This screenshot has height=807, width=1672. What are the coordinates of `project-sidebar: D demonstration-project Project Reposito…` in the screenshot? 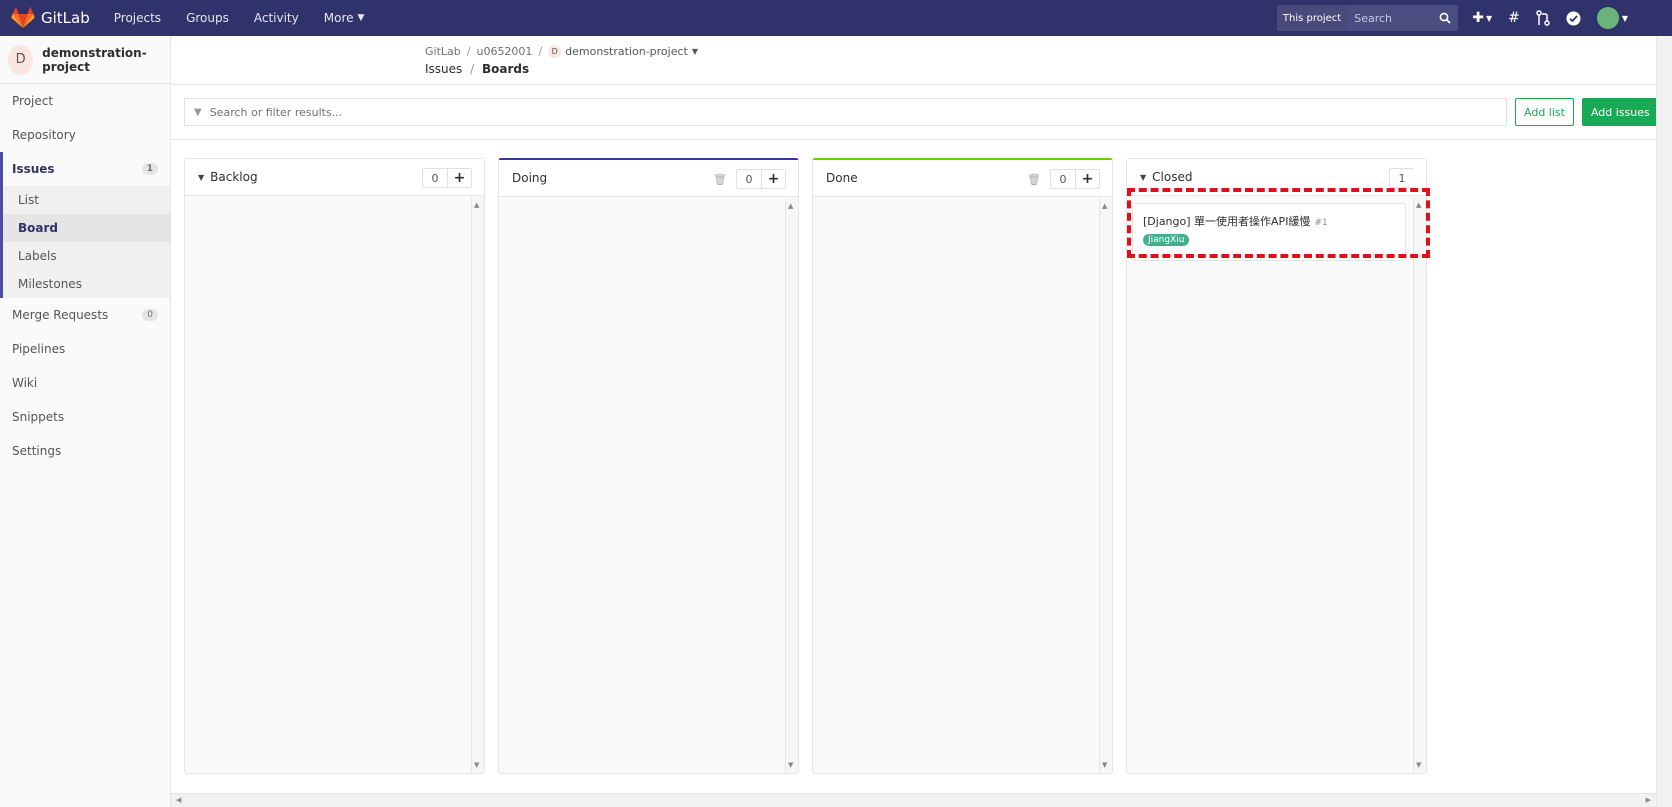 It's located at (85, 421).